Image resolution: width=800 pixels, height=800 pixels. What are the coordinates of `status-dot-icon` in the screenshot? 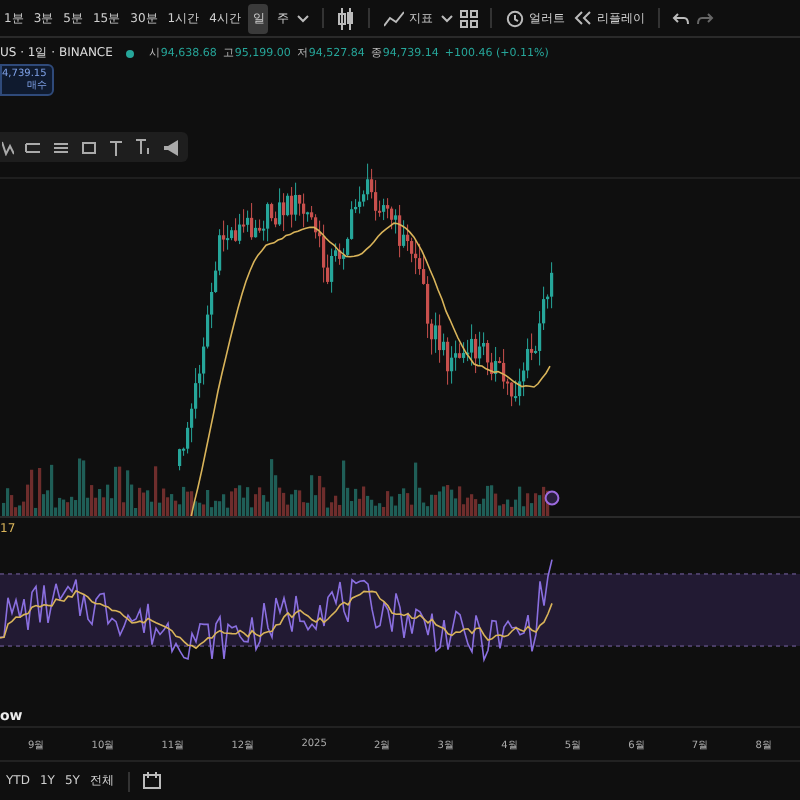 It's located at (130, 53).